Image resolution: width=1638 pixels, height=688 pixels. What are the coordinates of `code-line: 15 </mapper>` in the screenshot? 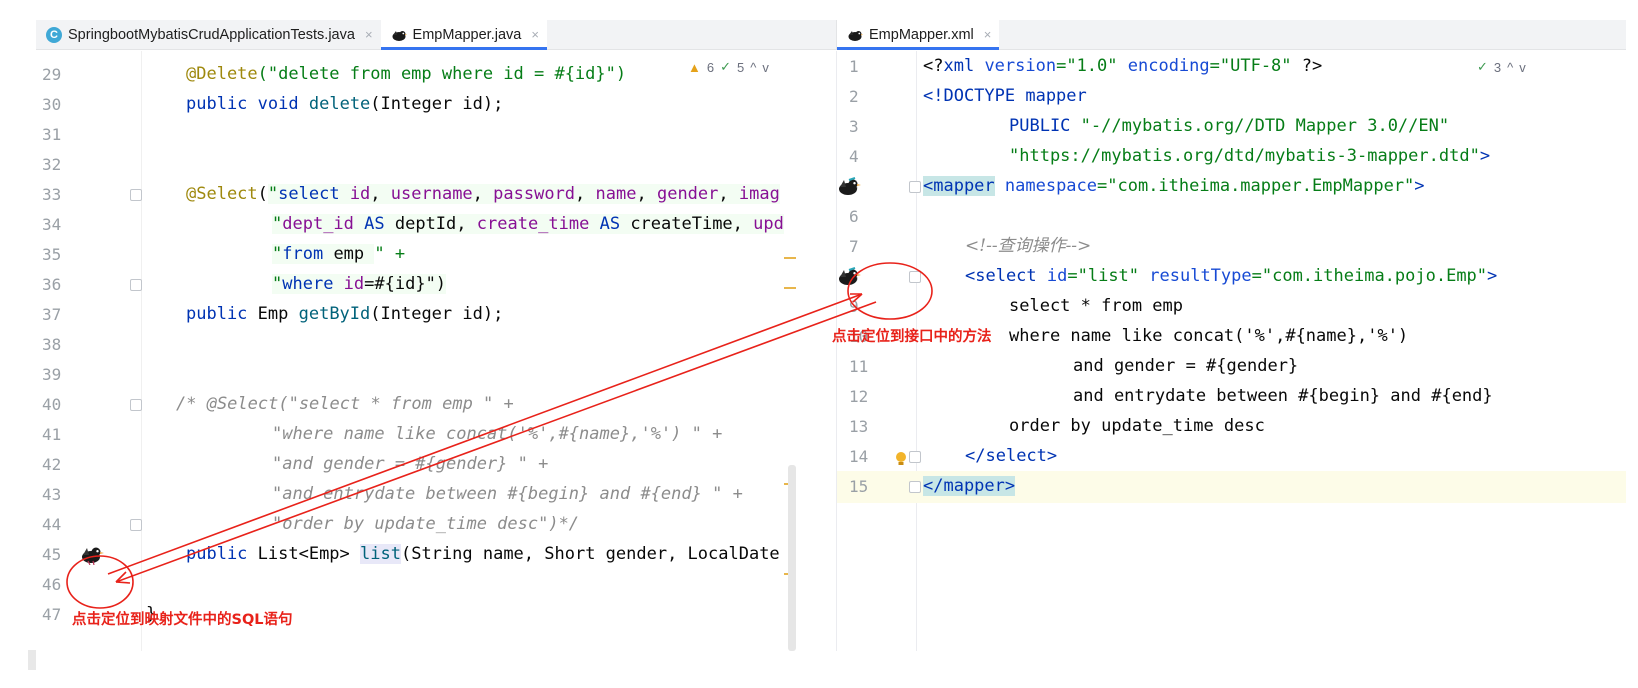 It's located at (1231, 487).